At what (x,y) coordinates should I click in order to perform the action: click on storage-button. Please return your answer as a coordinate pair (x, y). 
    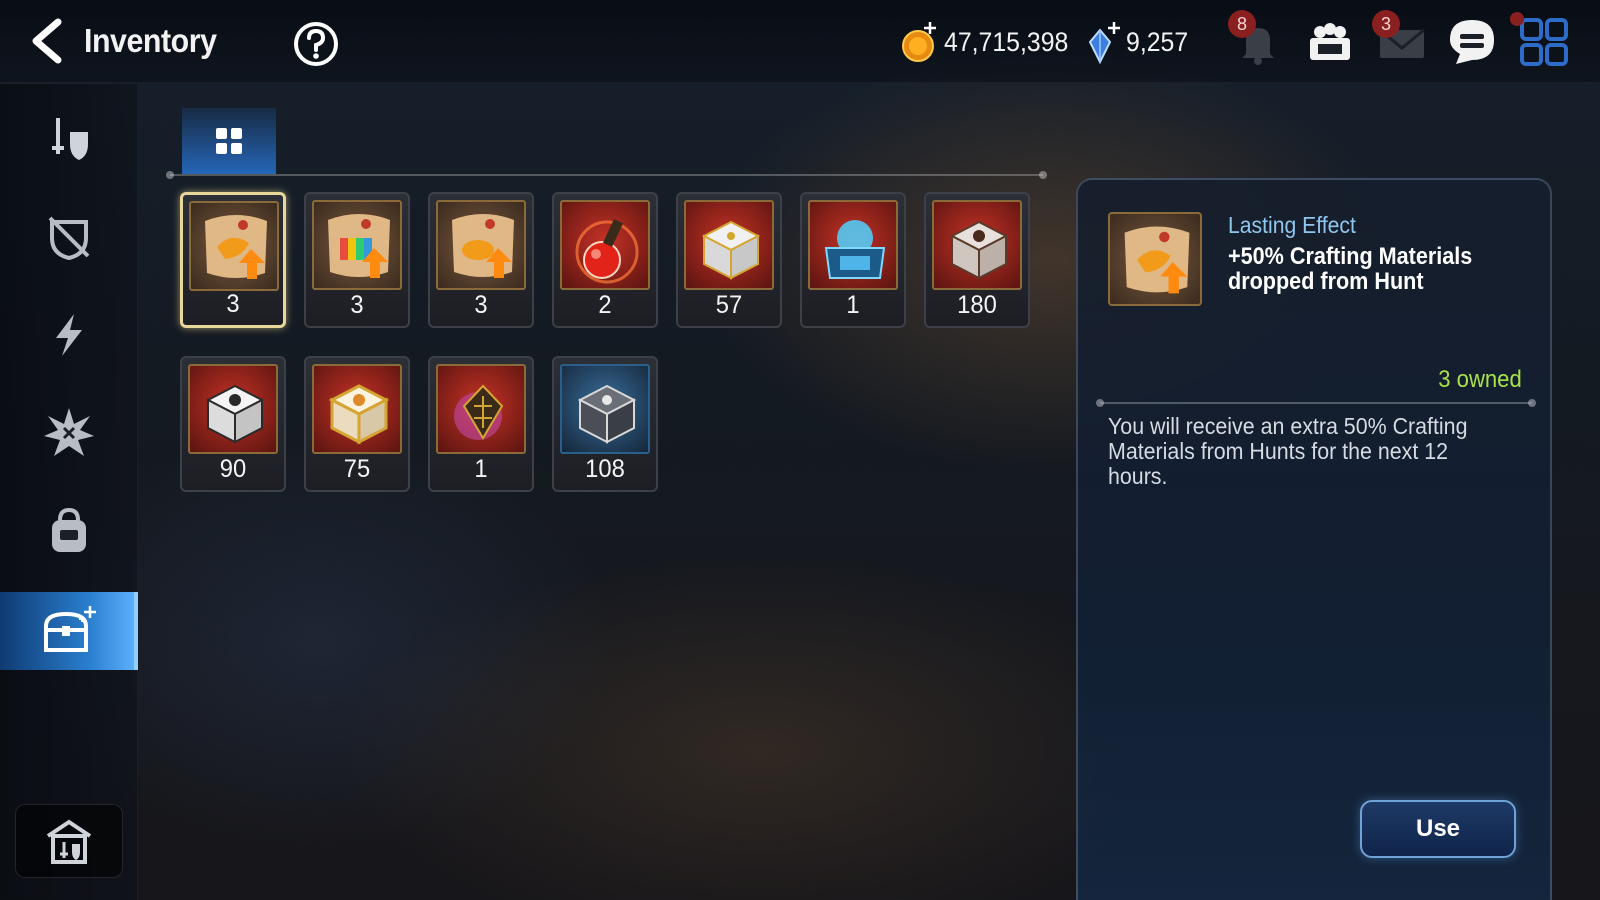
    Looking at the image, I should click on (69, 841).